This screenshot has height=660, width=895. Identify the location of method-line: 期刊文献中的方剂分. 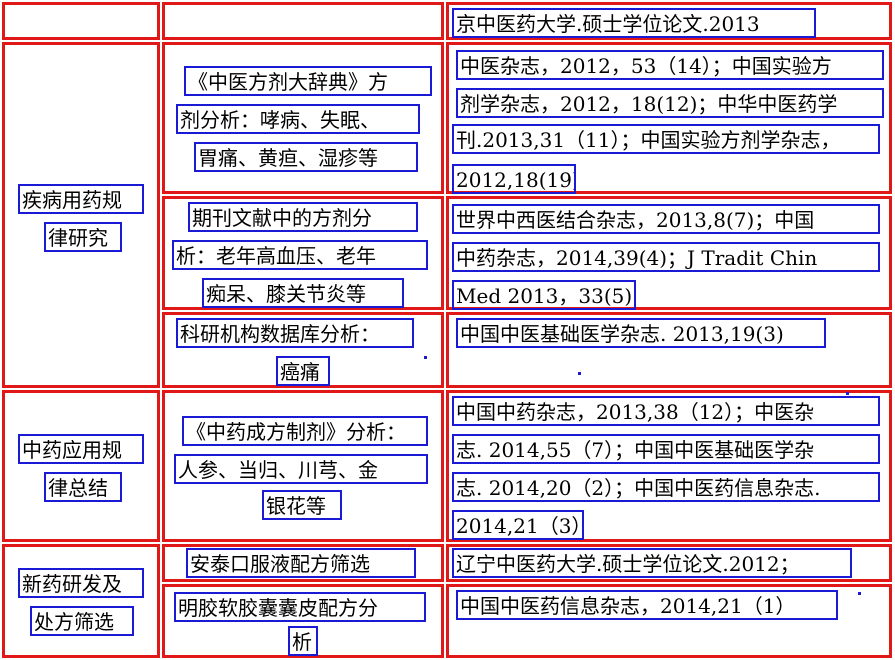
(303, 217).